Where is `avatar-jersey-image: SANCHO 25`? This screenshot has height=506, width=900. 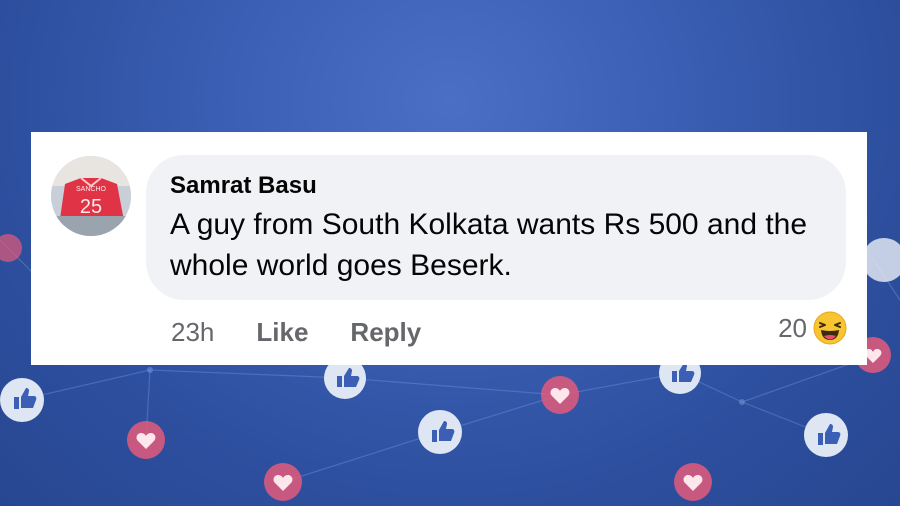 avatar-jersey-image: SANCHO 25 is located at coordinates (91, 196).